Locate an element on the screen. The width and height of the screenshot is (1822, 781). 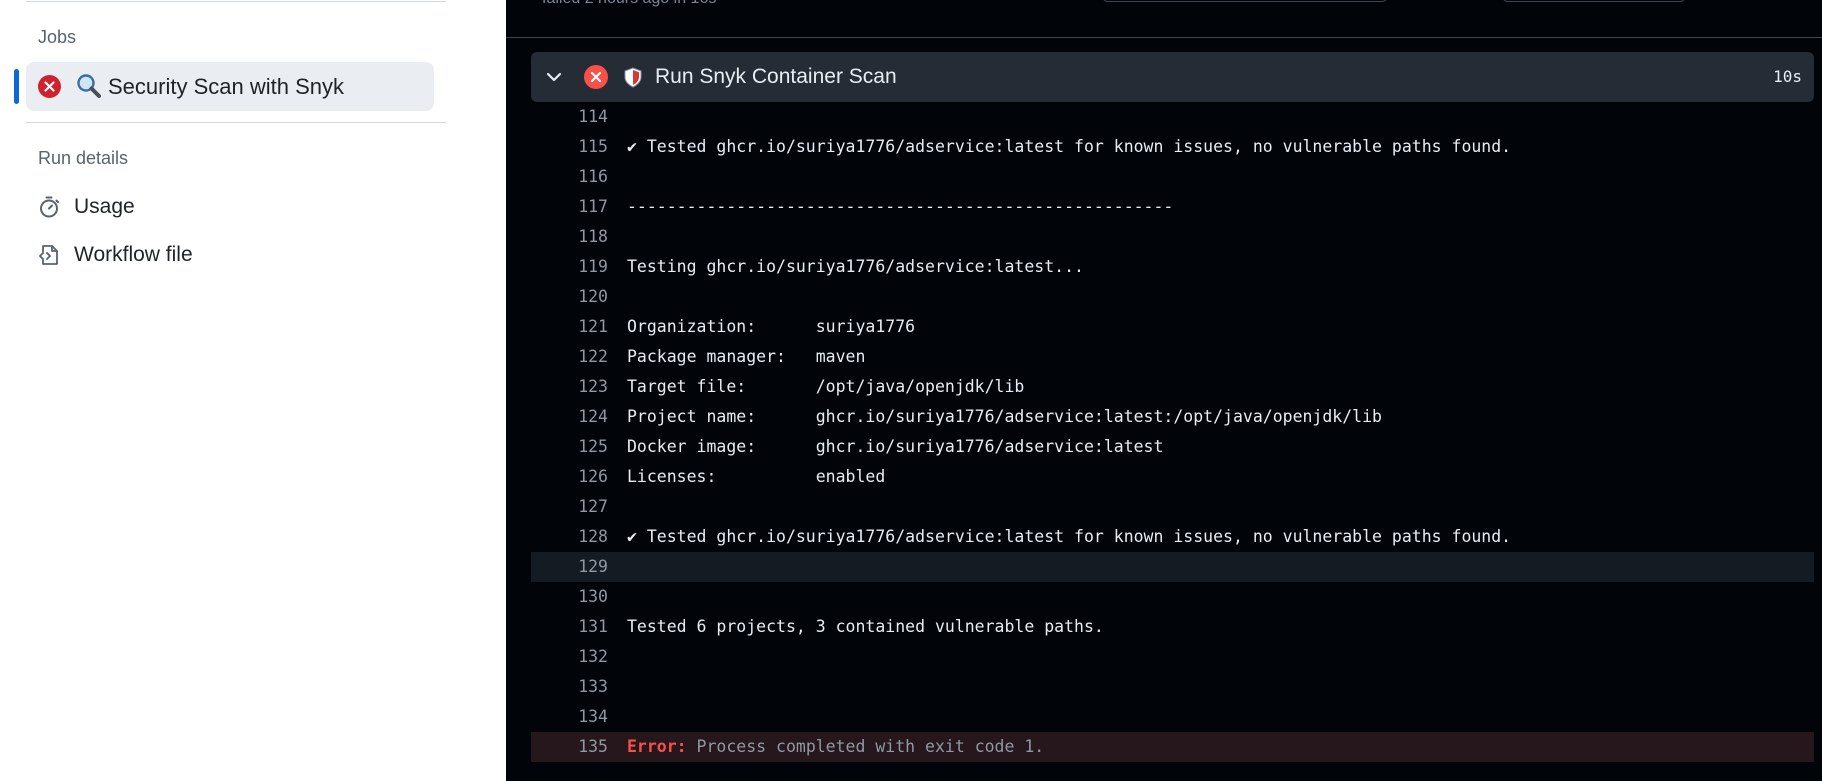
job-item-security-scan: Security Scan with Snyk is located at coordinates (230, 86).